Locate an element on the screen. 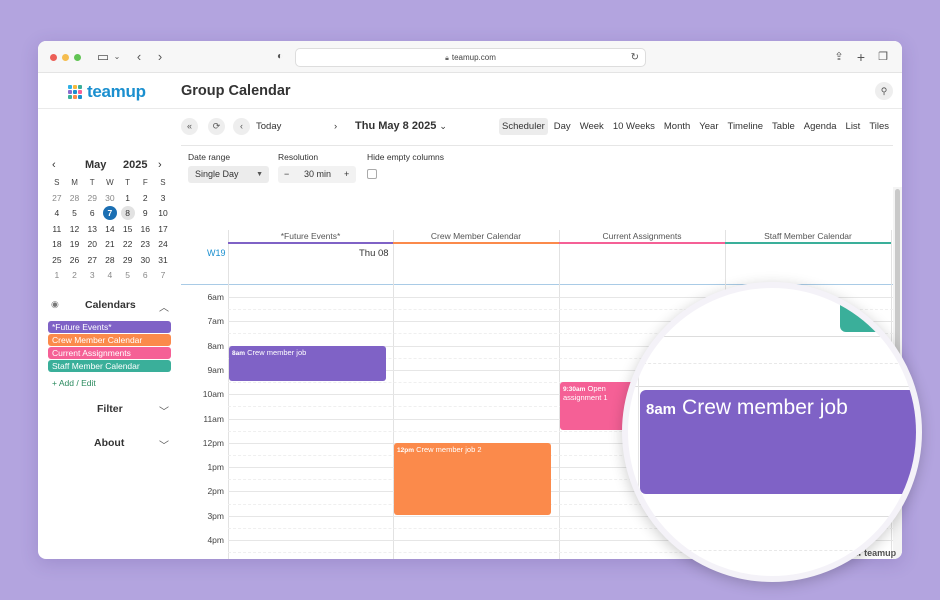 This screenshot has width=940, height=600. mini-calendar-day: 24 is located at coordinates (163, 245).